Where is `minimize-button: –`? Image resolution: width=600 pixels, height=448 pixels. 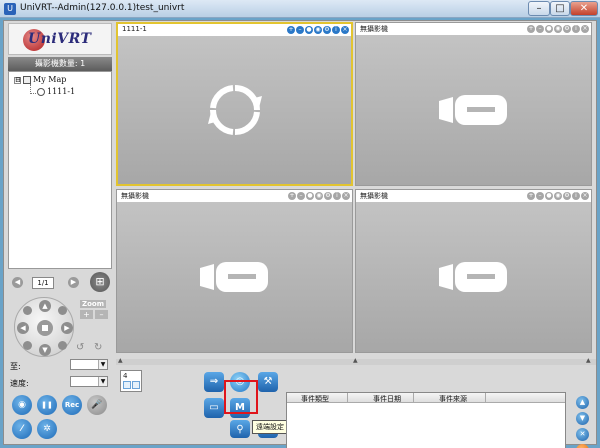
minimize-button: – is located at coordinates (539, 8).